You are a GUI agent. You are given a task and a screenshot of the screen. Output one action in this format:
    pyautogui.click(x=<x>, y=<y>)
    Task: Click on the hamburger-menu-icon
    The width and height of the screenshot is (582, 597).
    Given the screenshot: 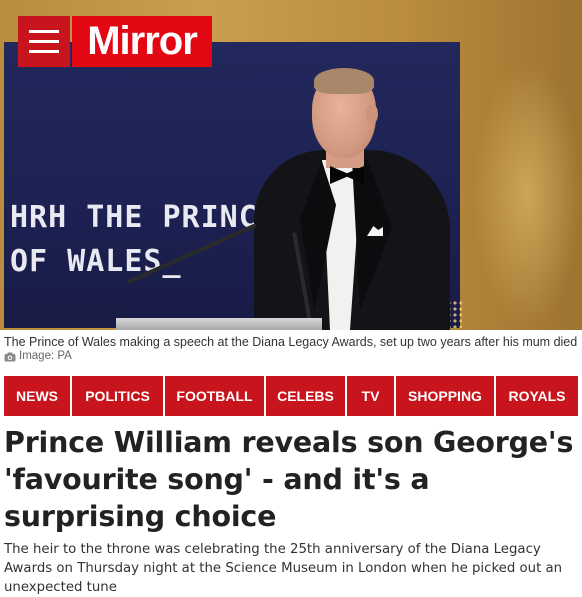 What is the action you would take?
    pyautogui.click(x=44, y=41)
    